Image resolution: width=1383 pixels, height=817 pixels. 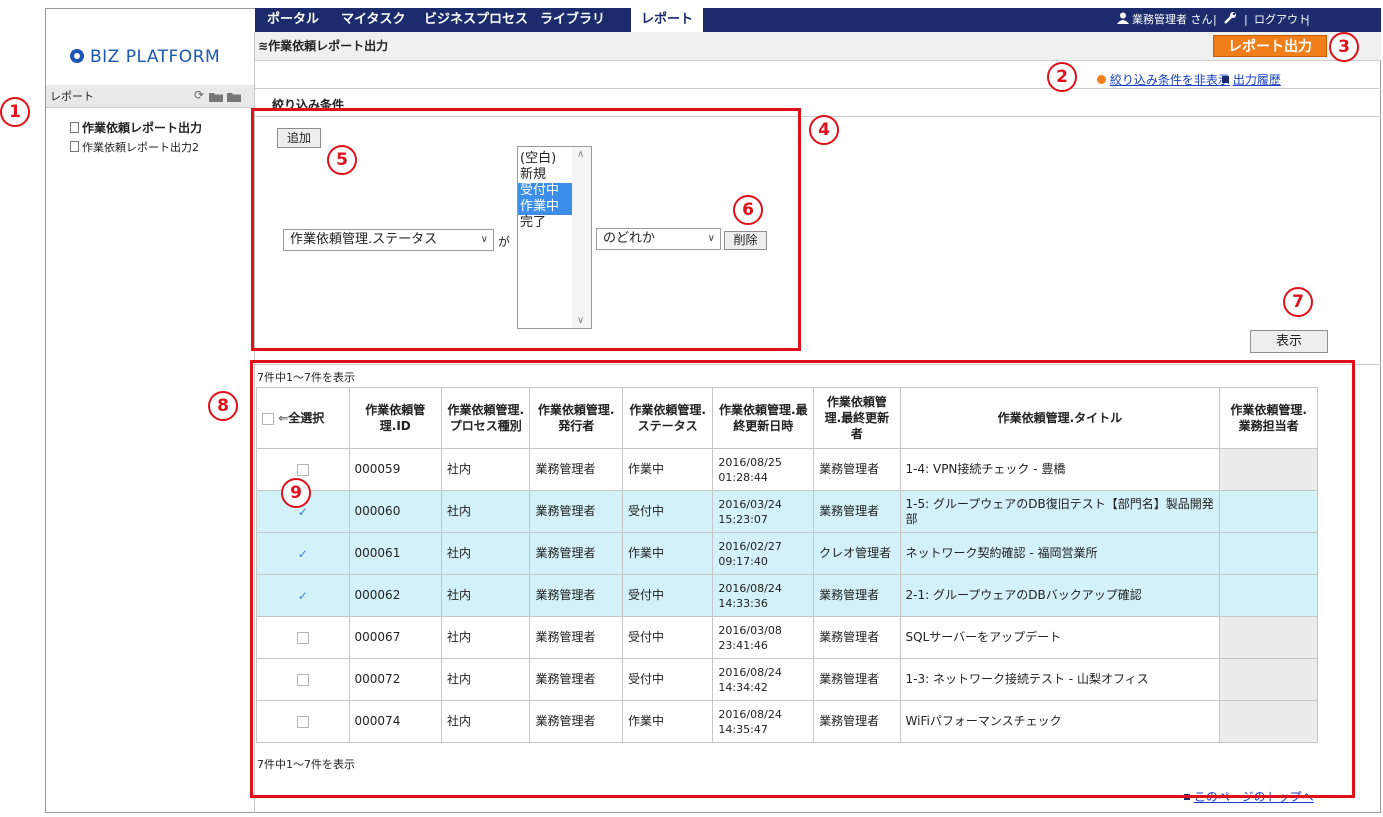 I want to click on hide-filter-link: 絞り込み条件を非表示, so click(x=1170, y=80).